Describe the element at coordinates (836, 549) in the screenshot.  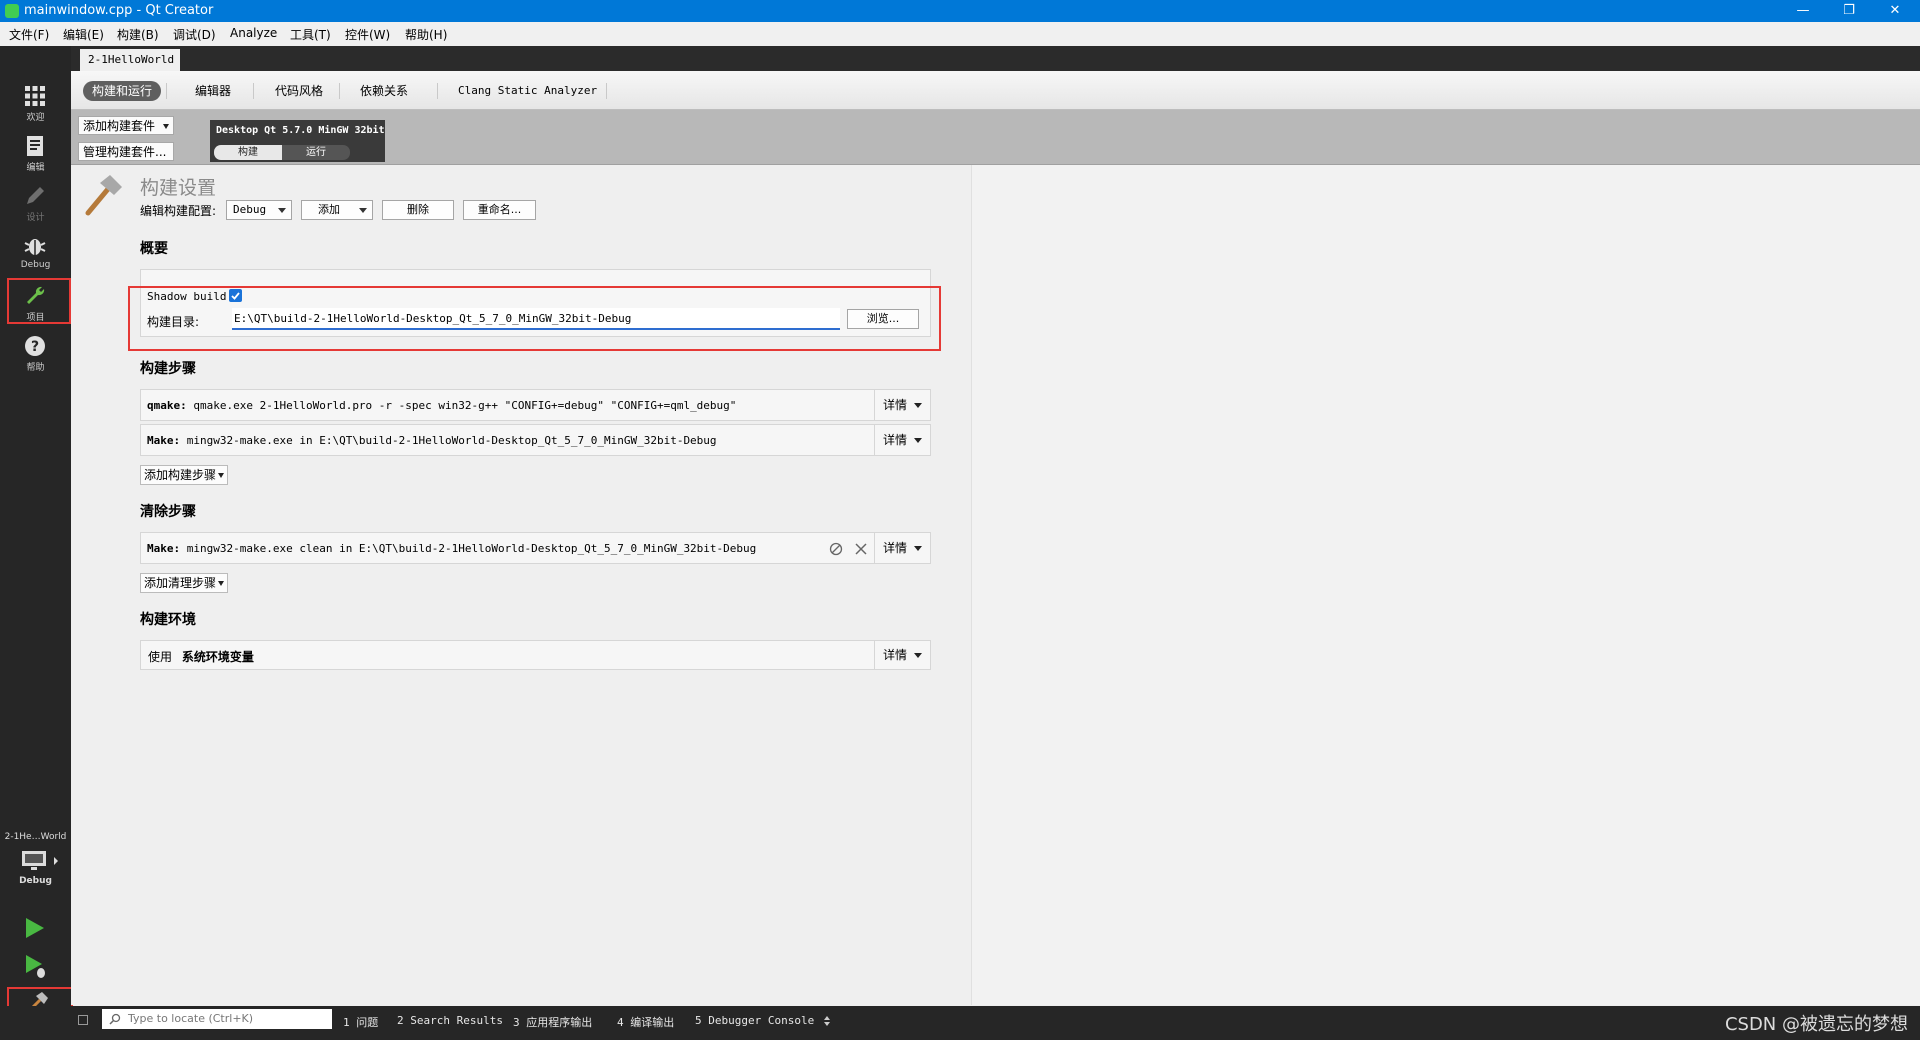
I see `disable-step-icon` at that location.